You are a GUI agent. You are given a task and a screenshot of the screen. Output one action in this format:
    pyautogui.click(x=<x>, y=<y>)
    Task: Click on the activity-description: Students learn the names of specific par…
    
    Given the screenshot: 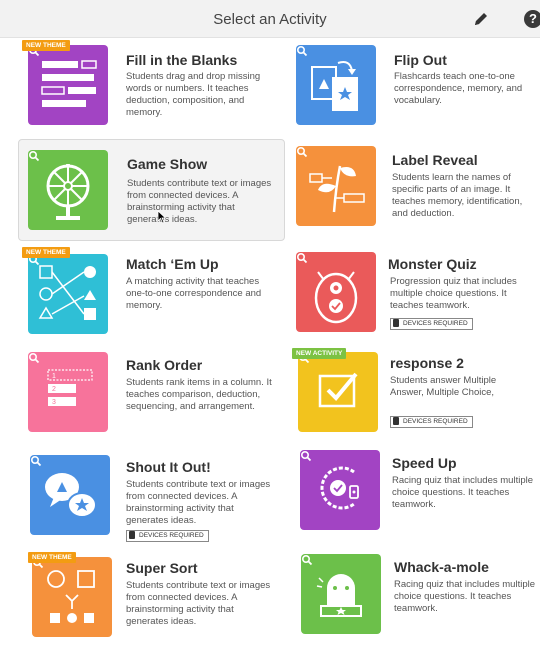 What is the action you would take?
    pyautogui.click(x=457, y=195)
    